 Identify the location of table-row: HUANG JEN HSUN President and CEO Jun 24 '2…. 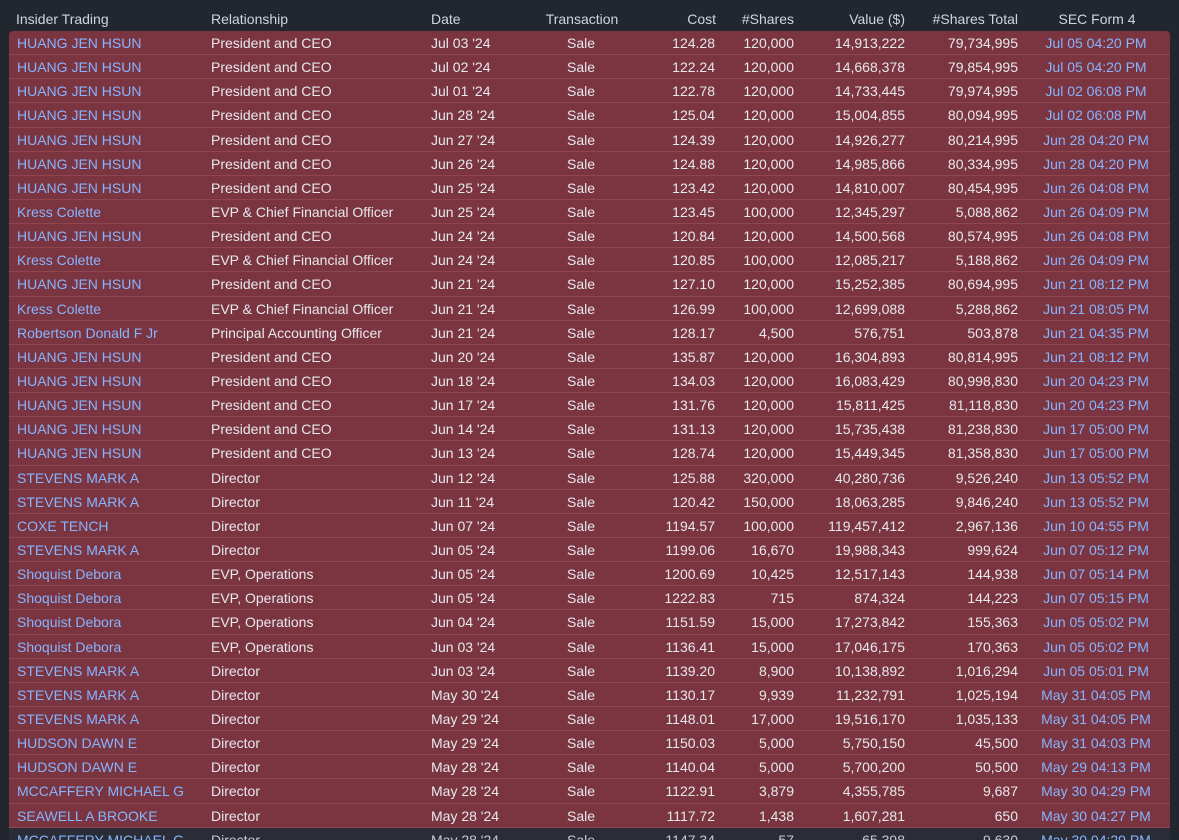
(589, 236).